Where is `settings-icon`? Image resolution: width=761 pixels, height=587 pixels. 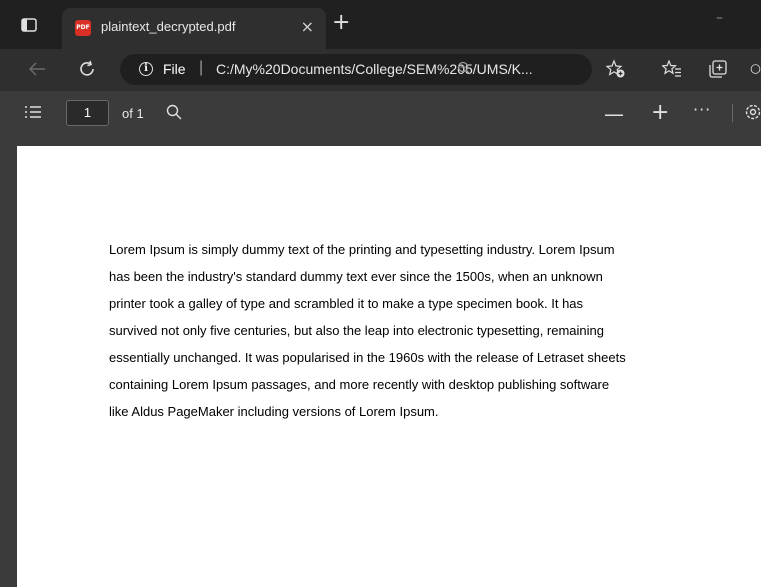
settings-icon is located at coordinates (752, 114).